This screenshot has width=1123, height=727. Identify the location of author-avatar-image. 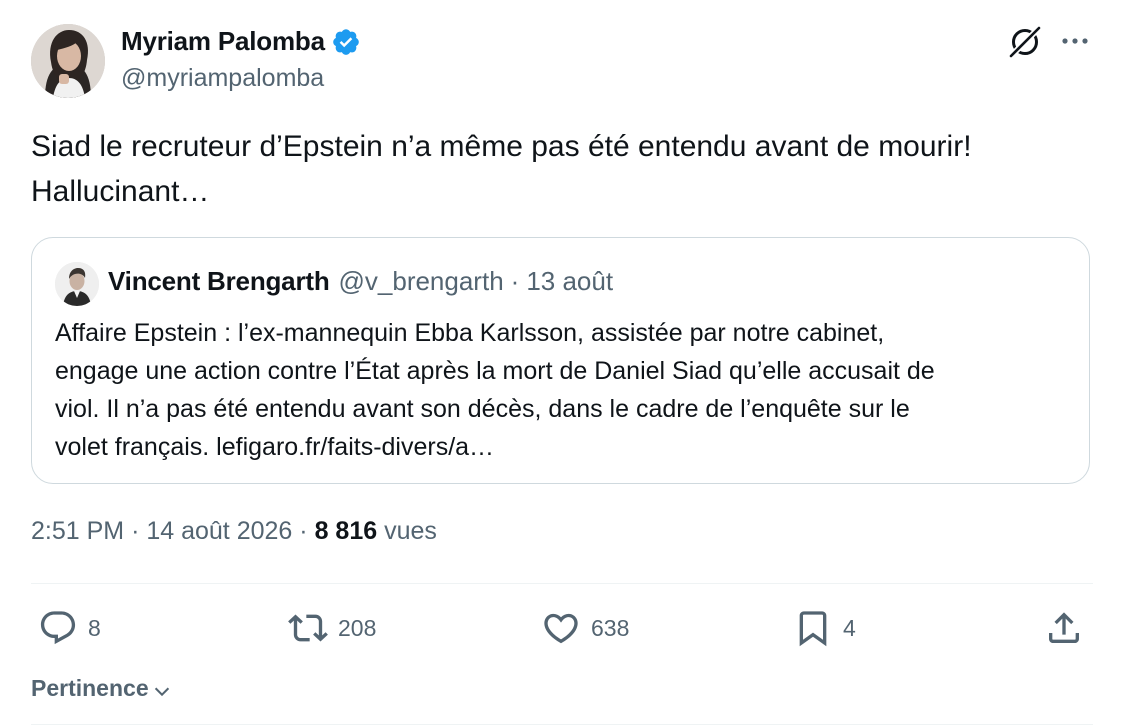
(68, 61).